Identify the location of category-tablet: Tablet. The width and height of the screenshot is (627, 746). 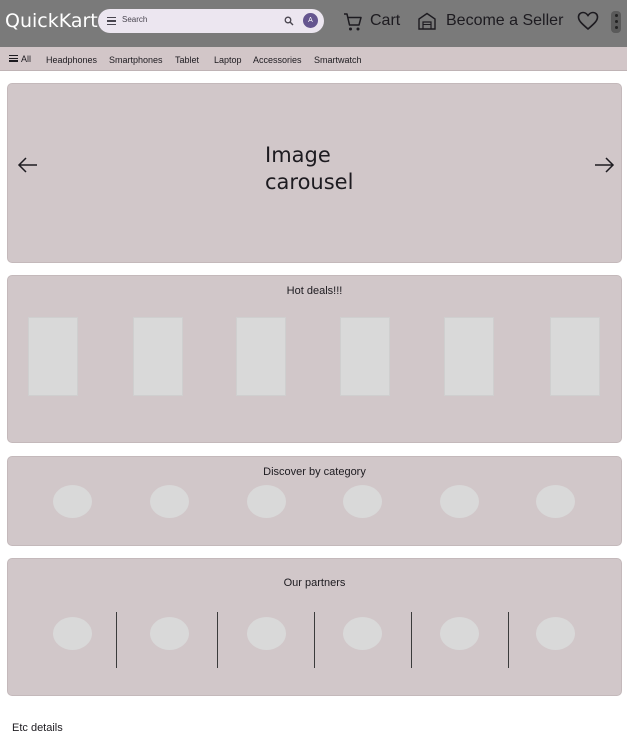
(187, 60).